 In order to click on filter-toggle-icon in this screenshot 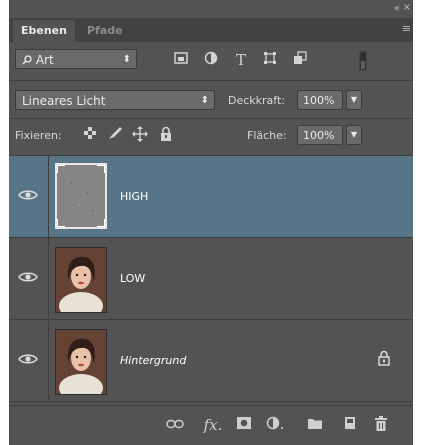, I will do `click(363, 61)`.